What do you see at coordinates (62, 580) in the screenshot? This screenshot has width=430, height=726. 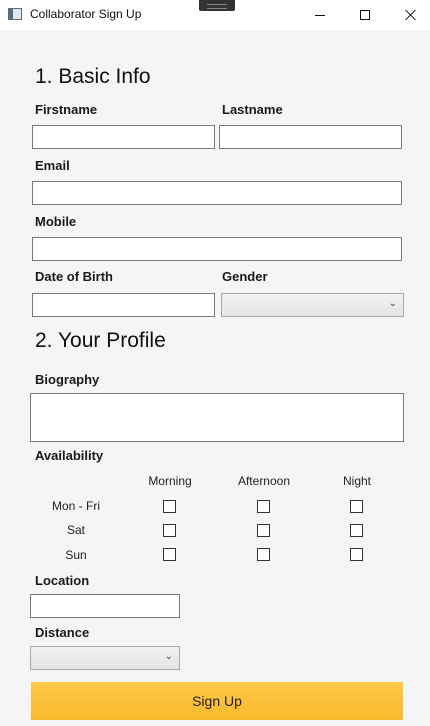 I see `location-label: Location` at bounding box center [62, 580].